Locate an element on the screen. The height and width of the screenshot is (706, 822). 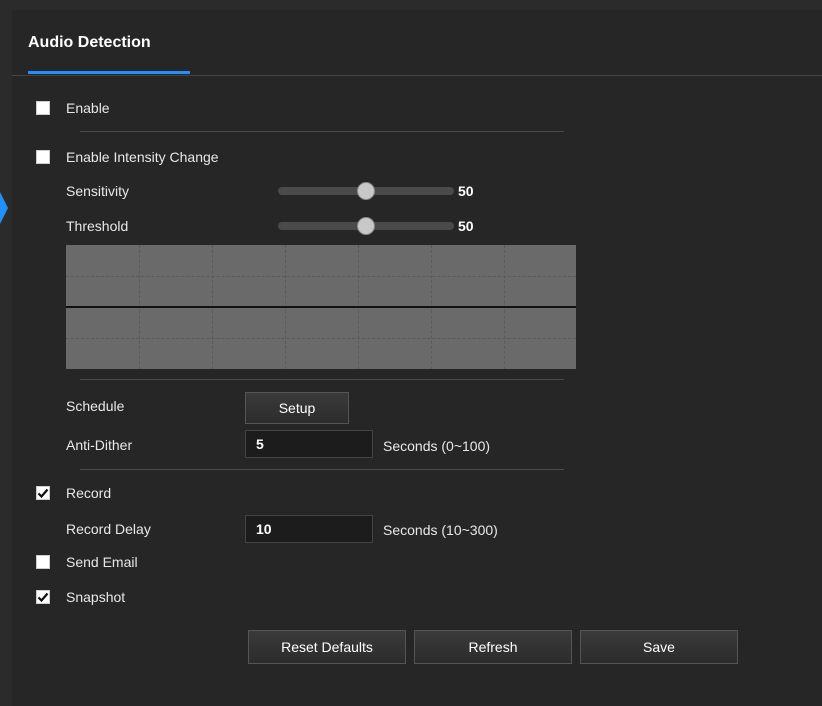
title-underline is located at coordinates (109, 72).